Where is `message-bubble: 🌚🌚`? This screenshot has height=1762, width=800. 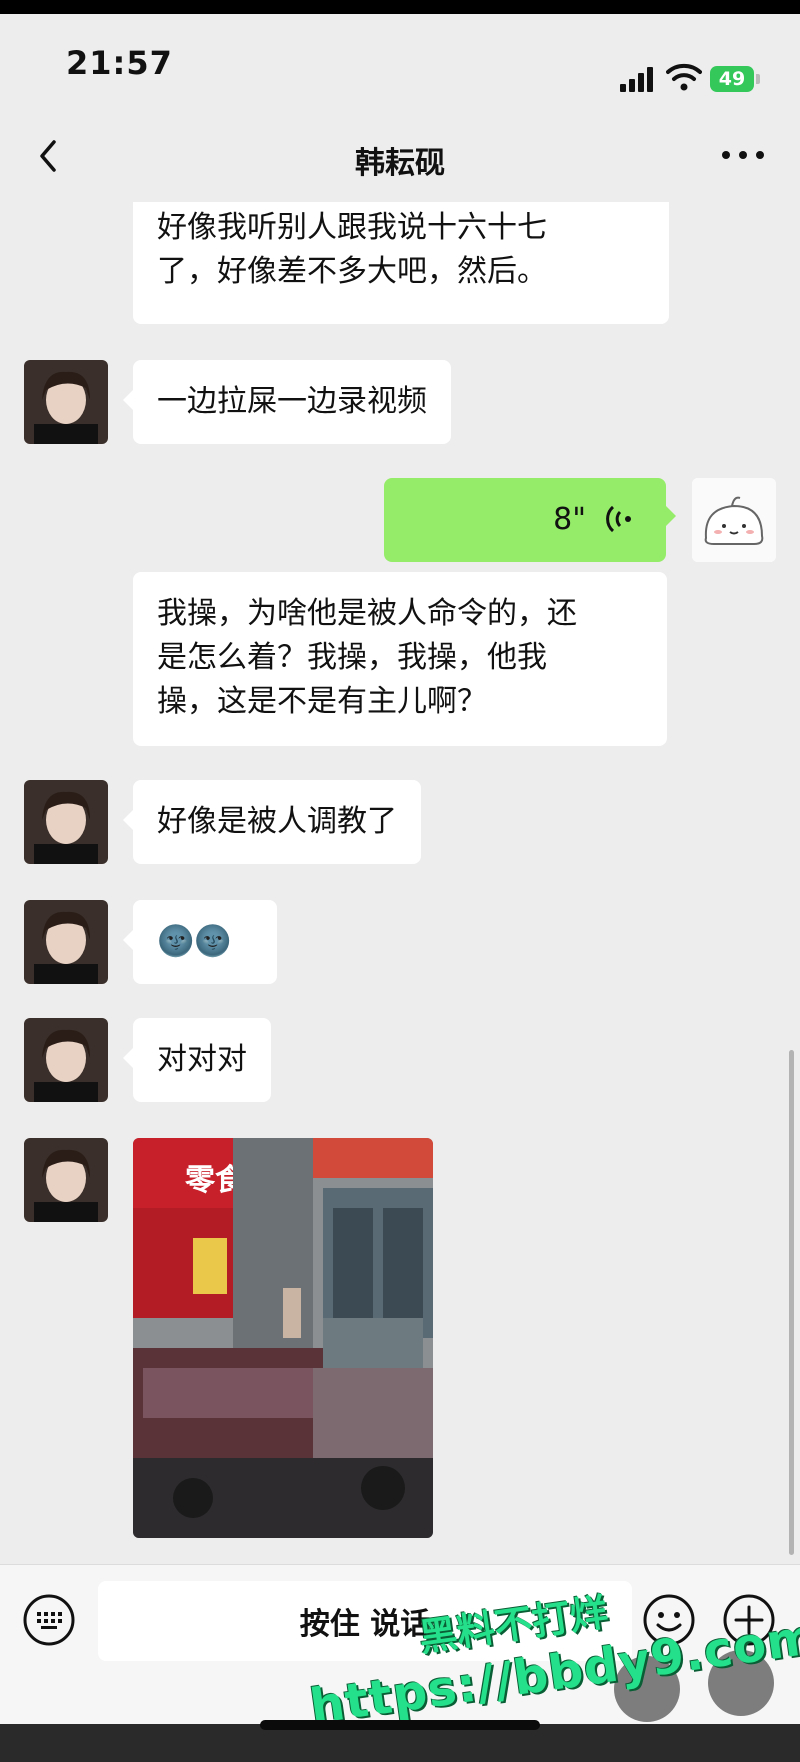
message-bubble: 🌚🌚 is located at coordinates (200, 942).